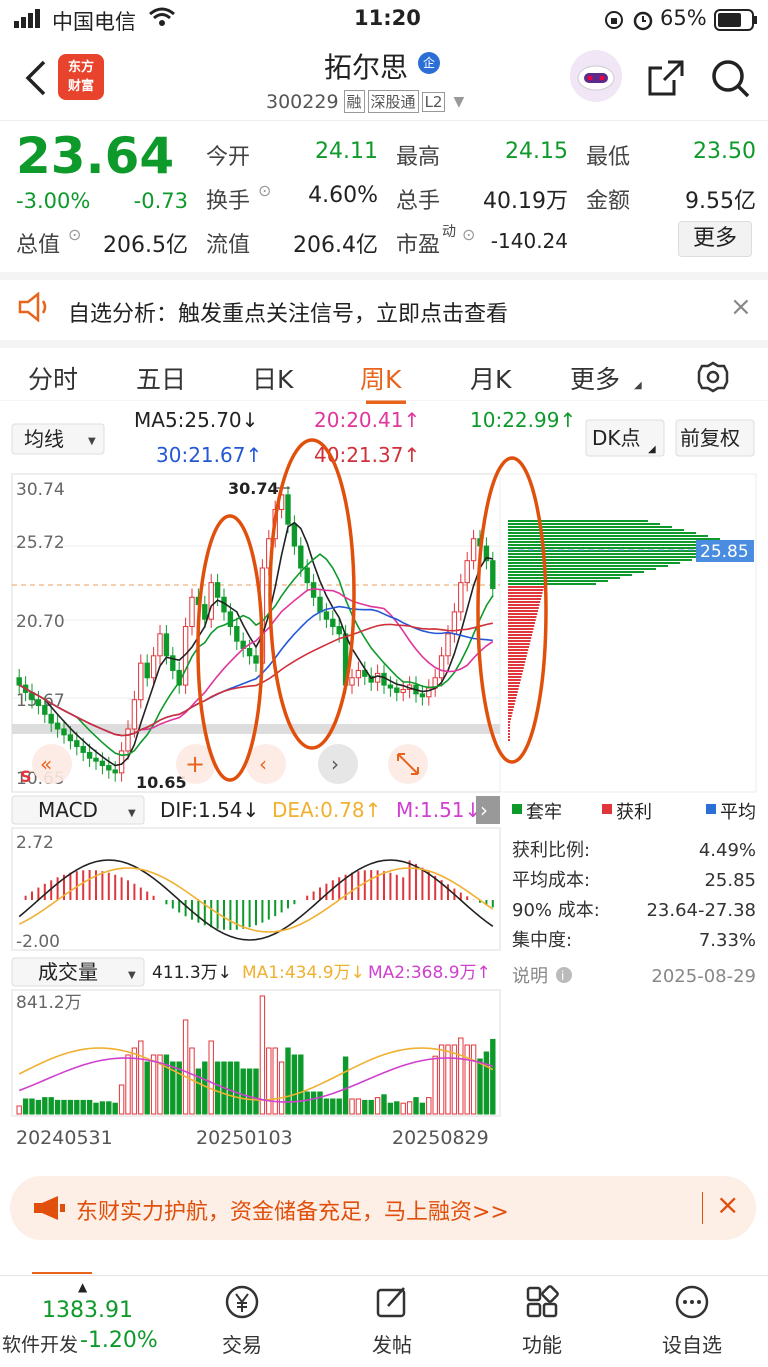  I want to click on dk-point-select: DK点 ◢, so click(625, 438).